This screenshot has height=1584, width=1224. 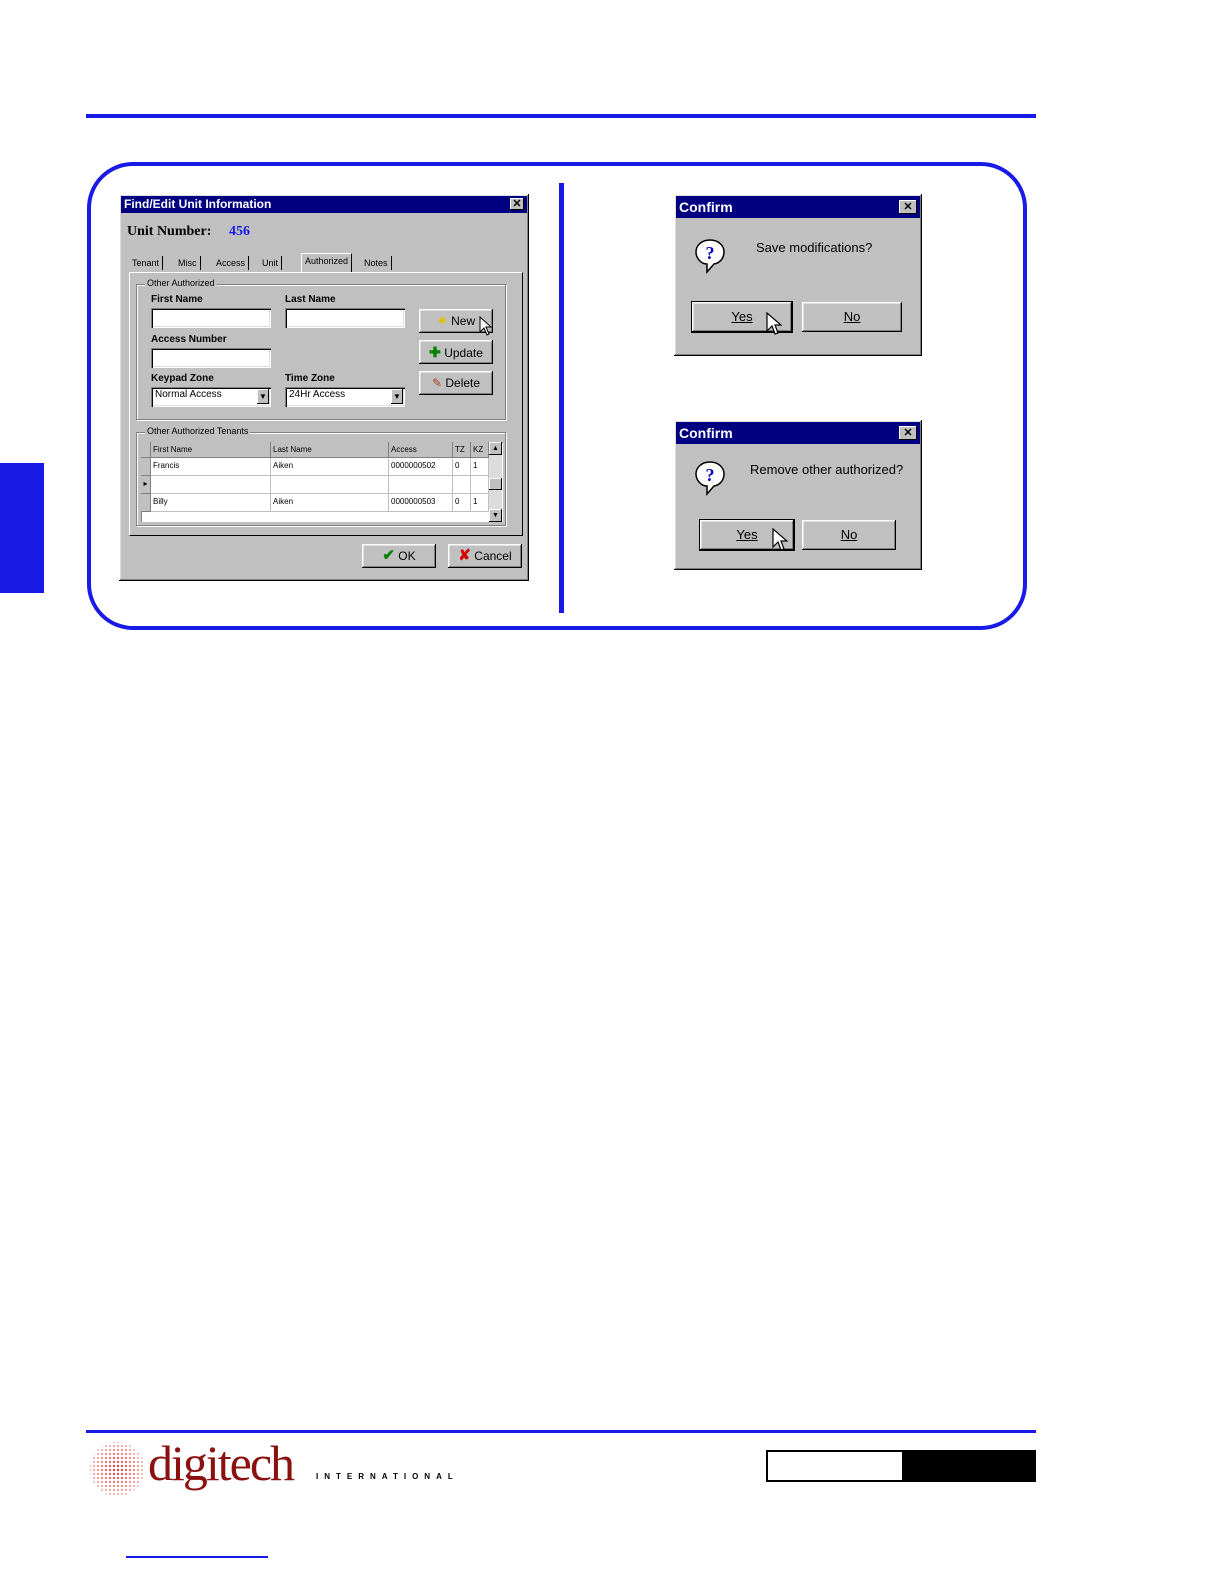 I want to click on scroll-down-icon: ▼, so click(x=495, y=515).